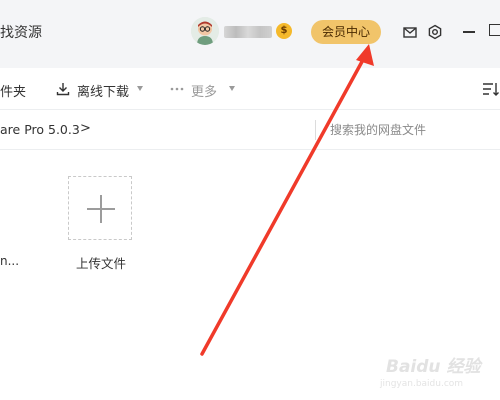  Describe the element at coordinates (204, 90) in the screenshot. I see `more-button: 更多` at that location.